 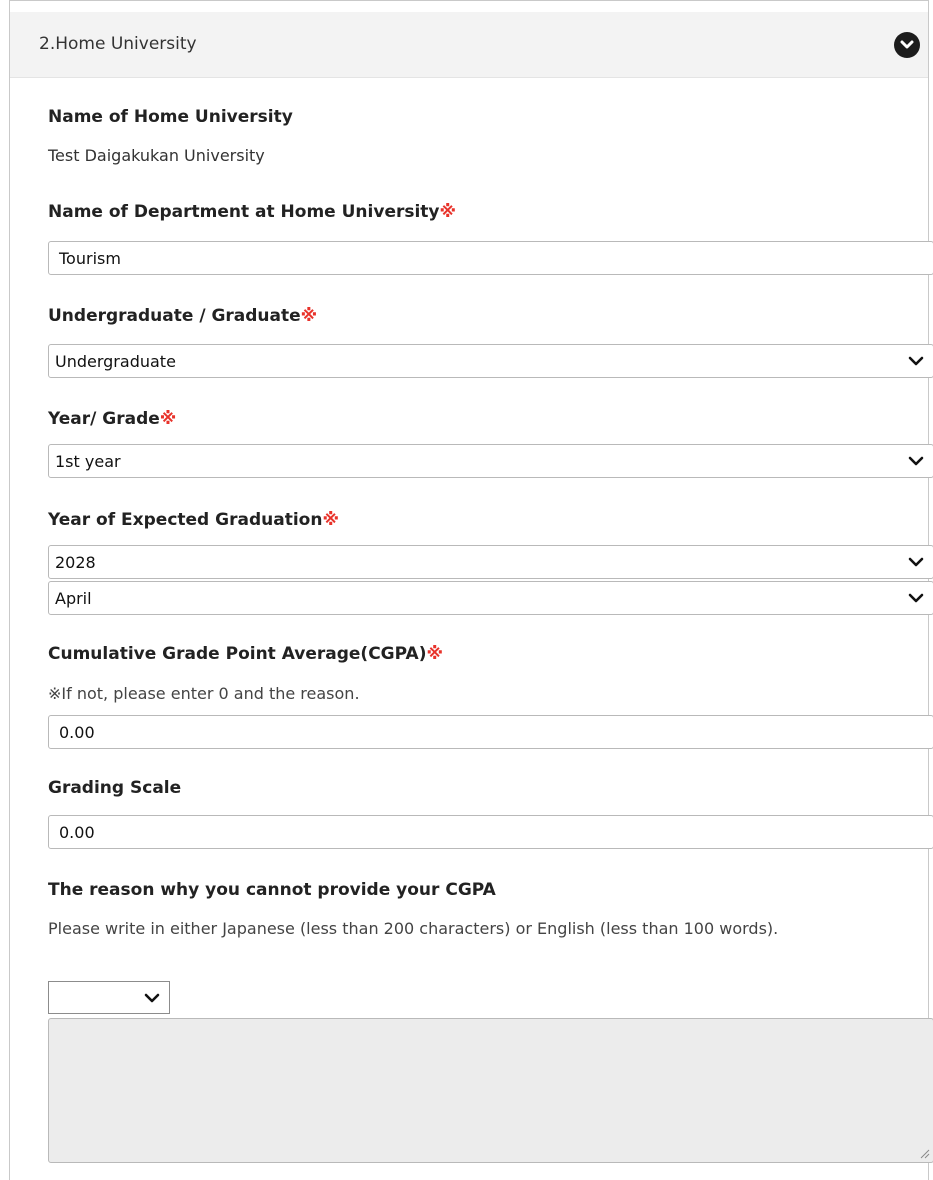 What do you see at coordinates (118, 44) in the screenshot?
I see `section-title: 2.Home University` at bounding box center [118, 44].